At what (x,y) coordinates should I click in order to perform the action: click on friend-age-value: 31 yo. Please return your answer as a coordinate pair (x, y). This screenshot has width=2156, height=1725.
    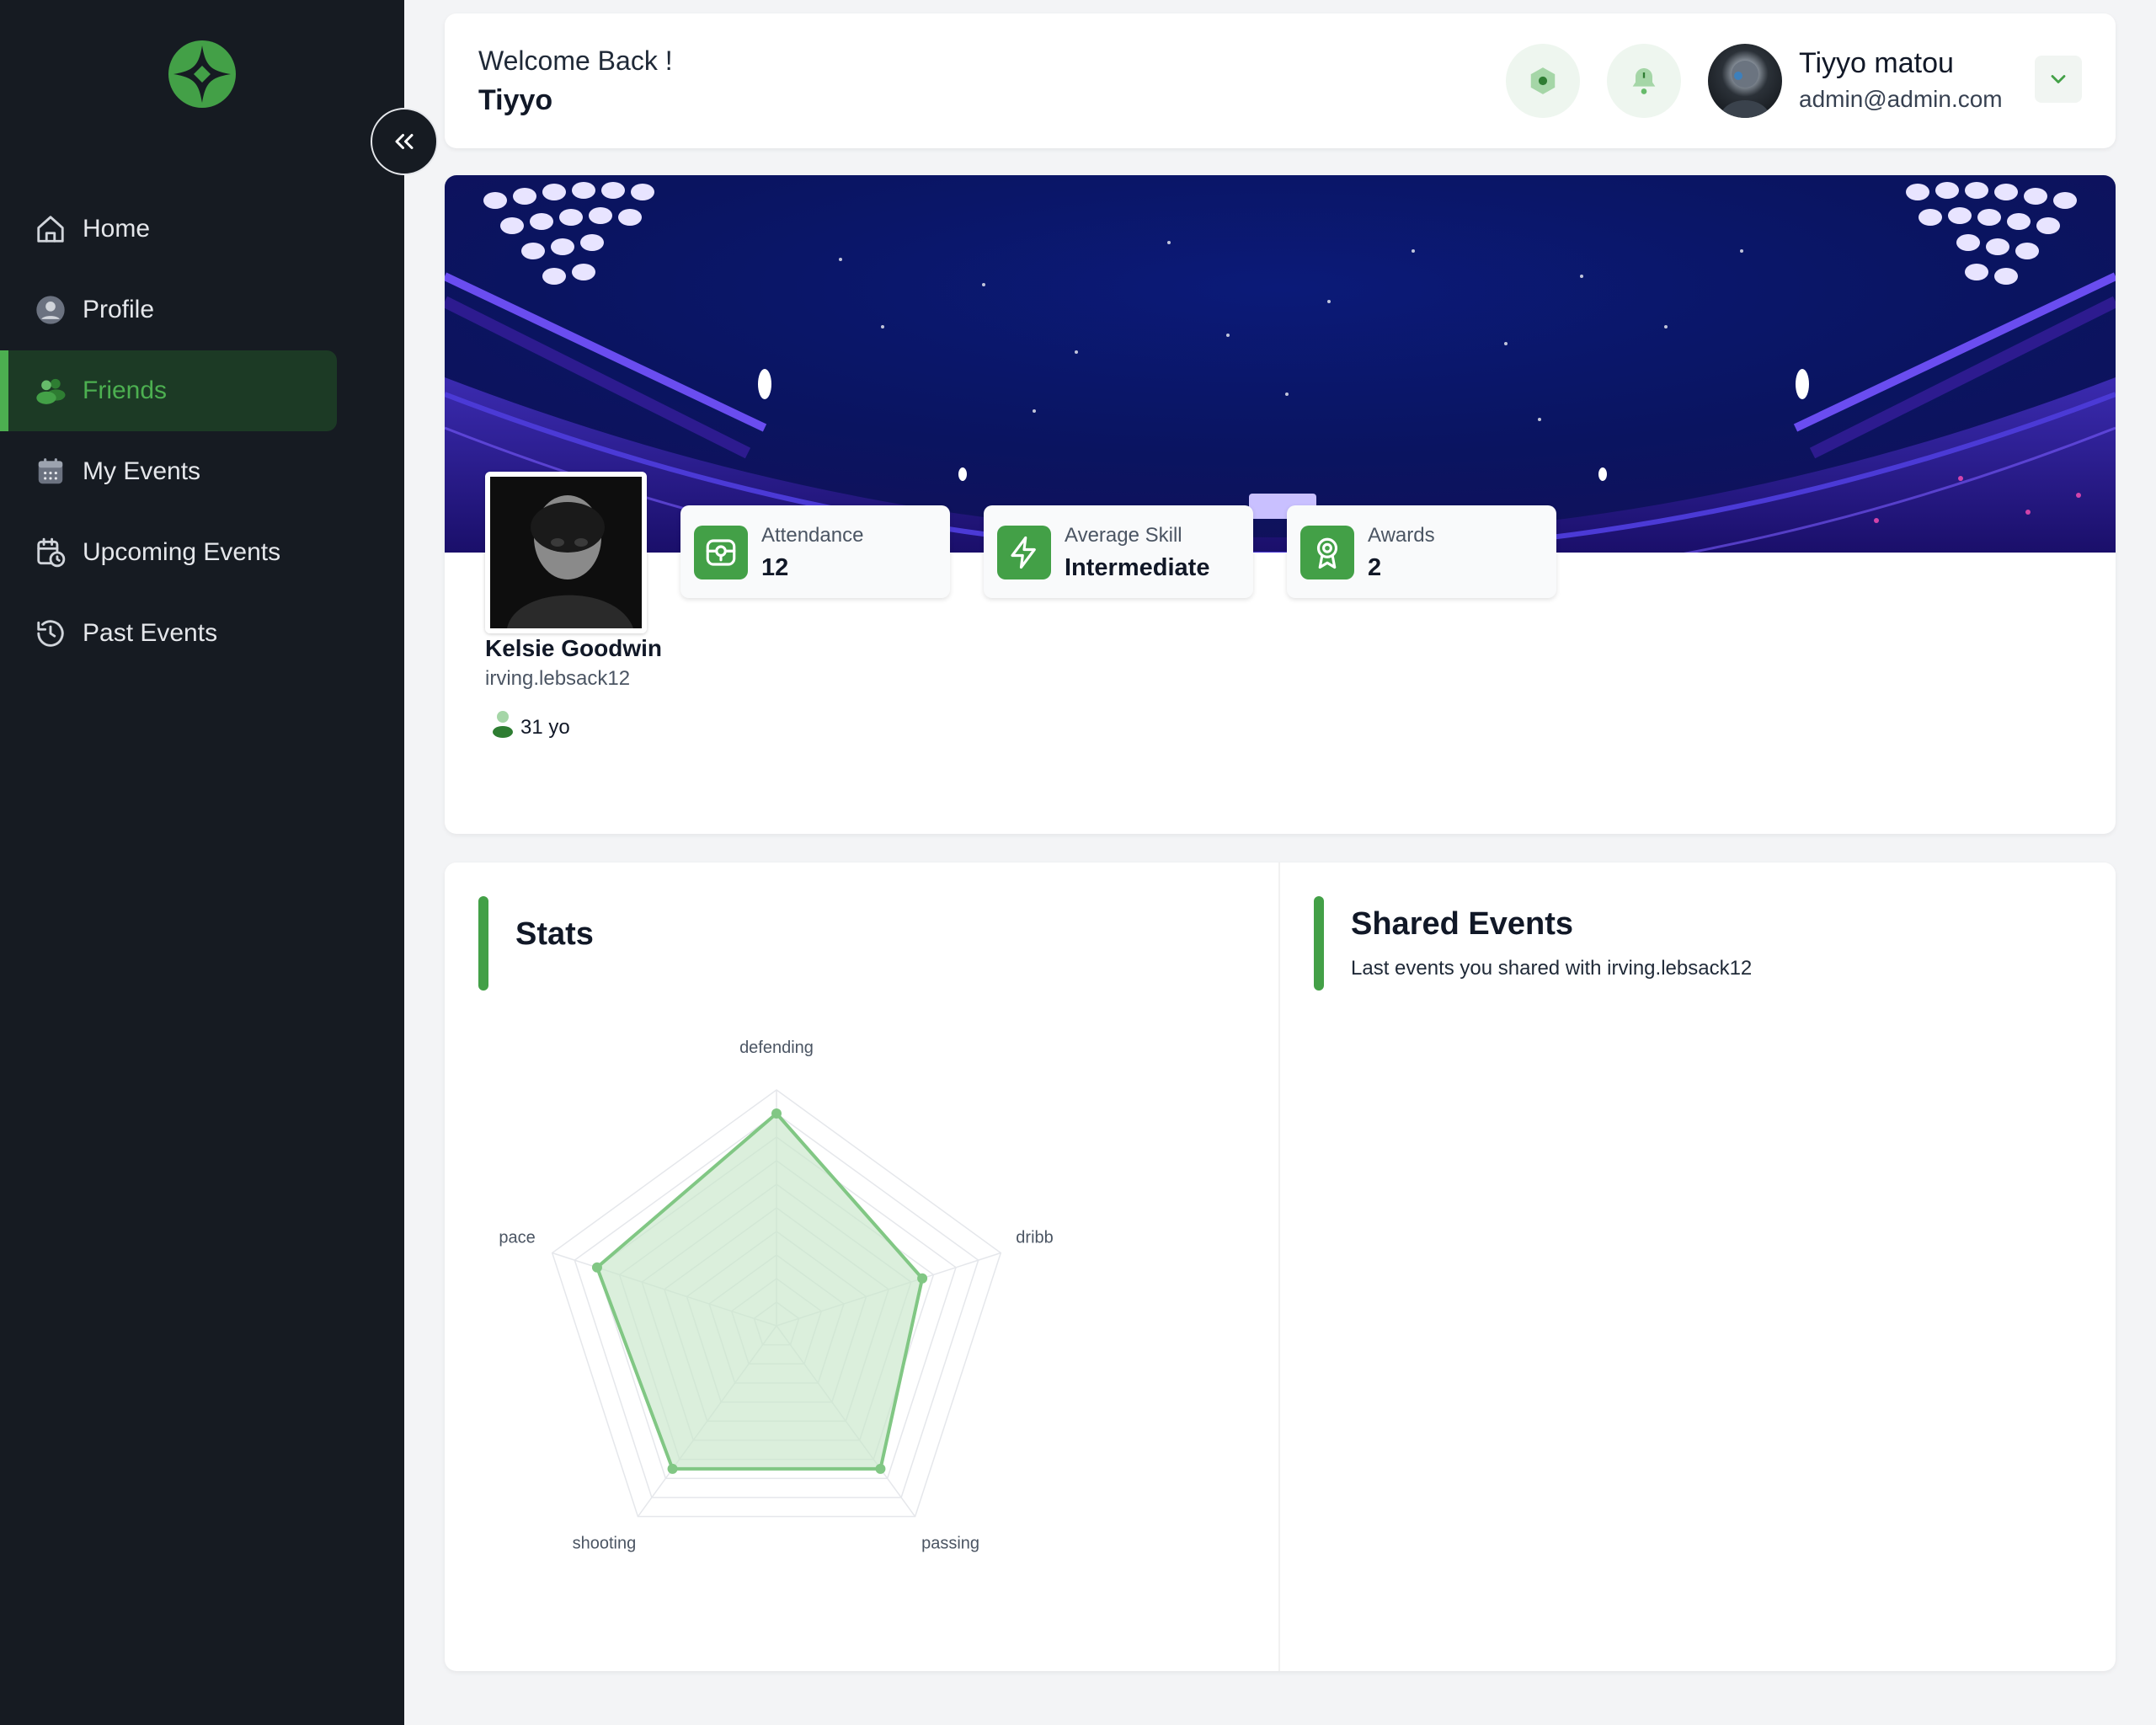
    Looking at the image, I should click on (545, 727).